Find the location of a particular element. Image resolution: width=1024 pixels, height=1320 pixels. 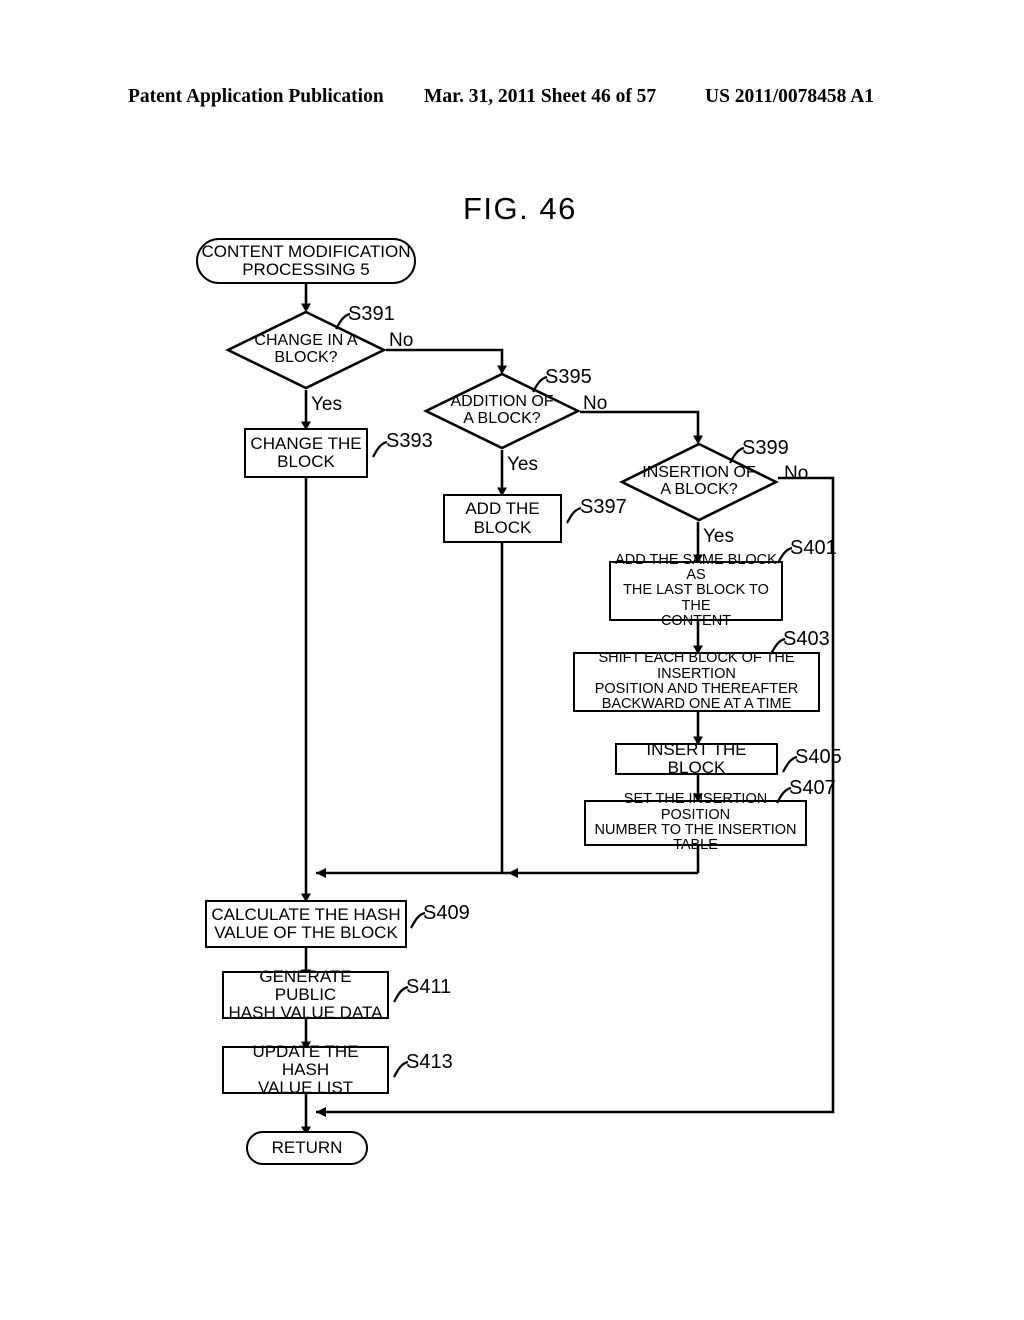

step-hook-s409 is located at coordinates (418, 920).